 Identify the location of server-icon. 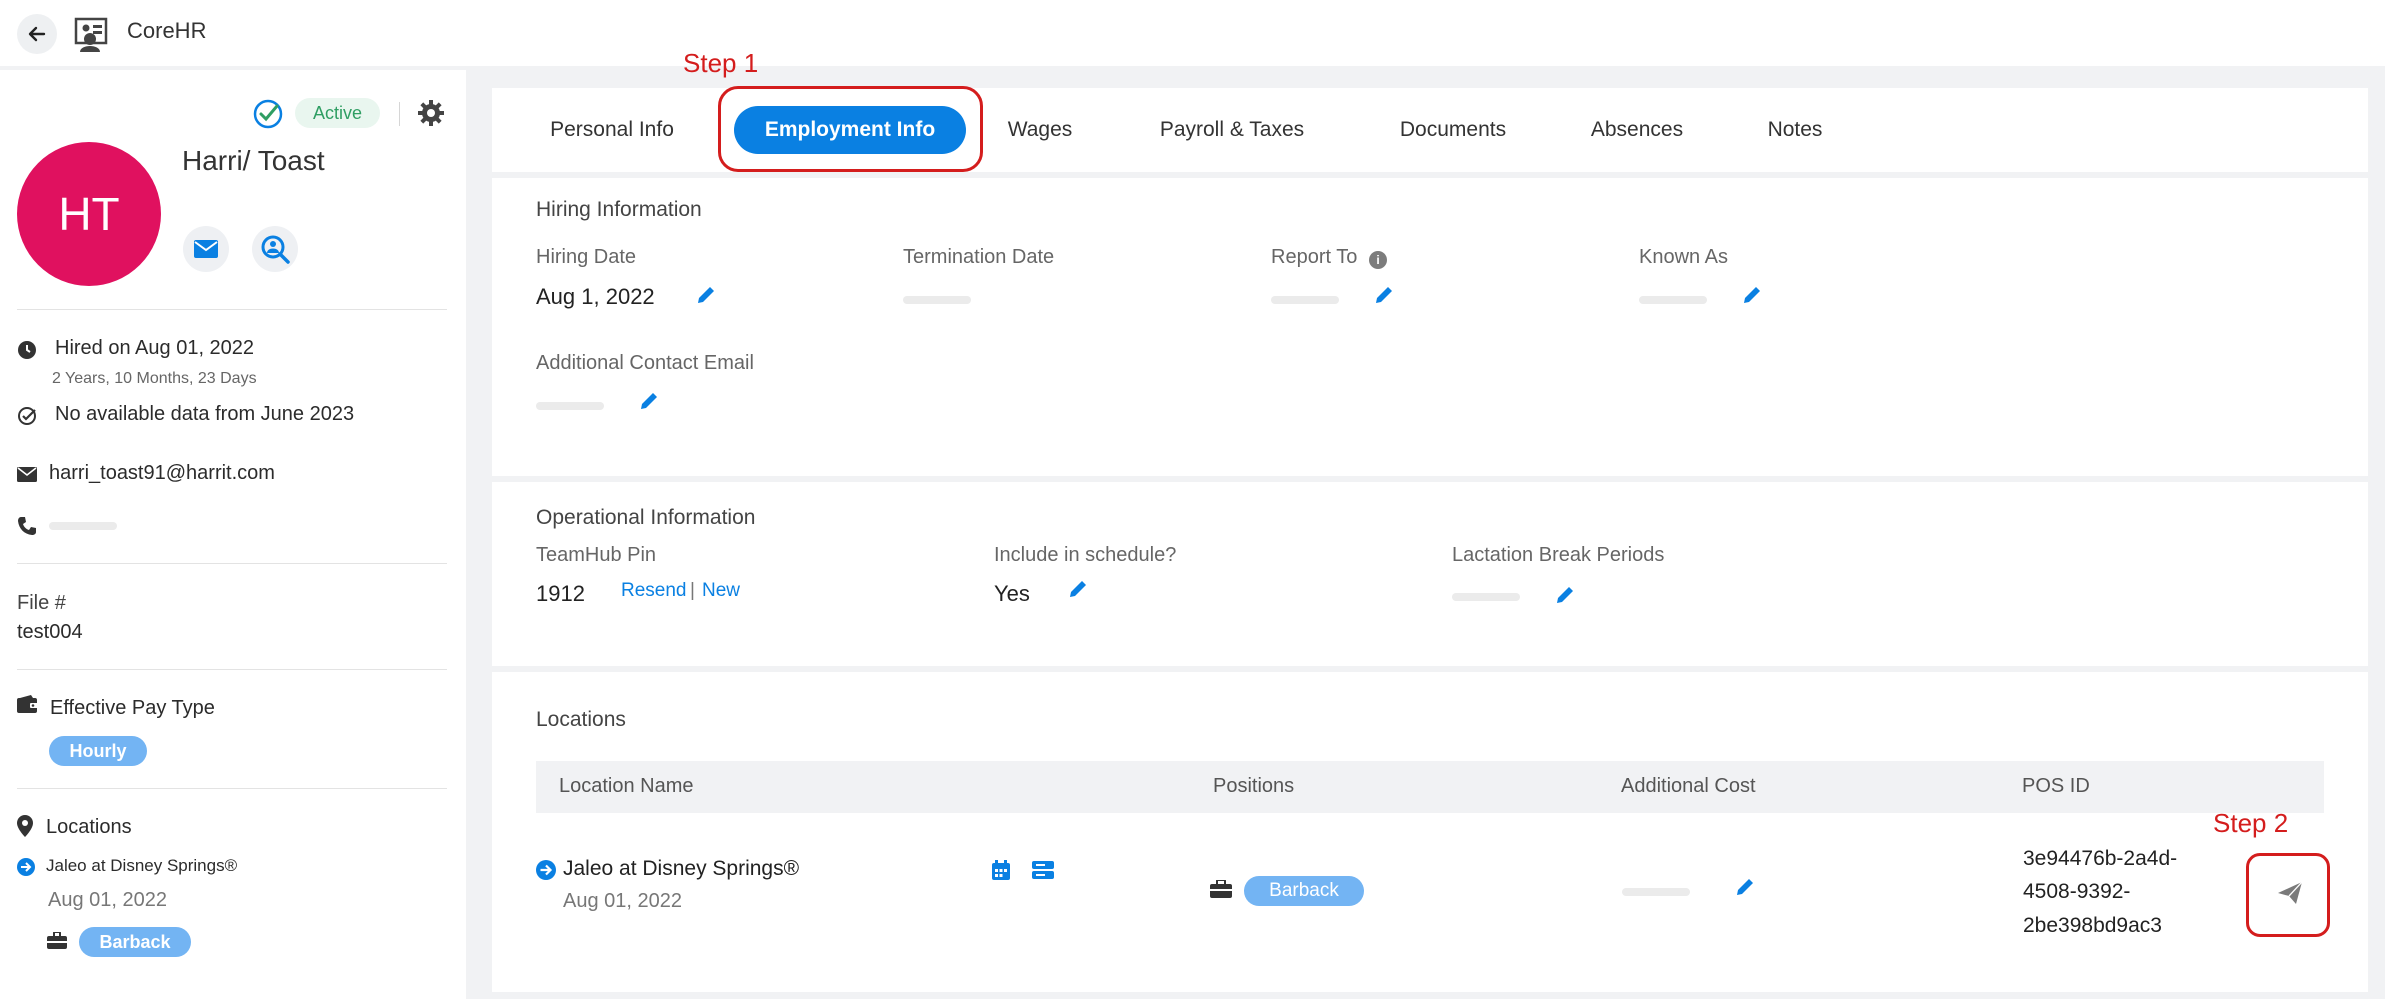
(1043, 870).